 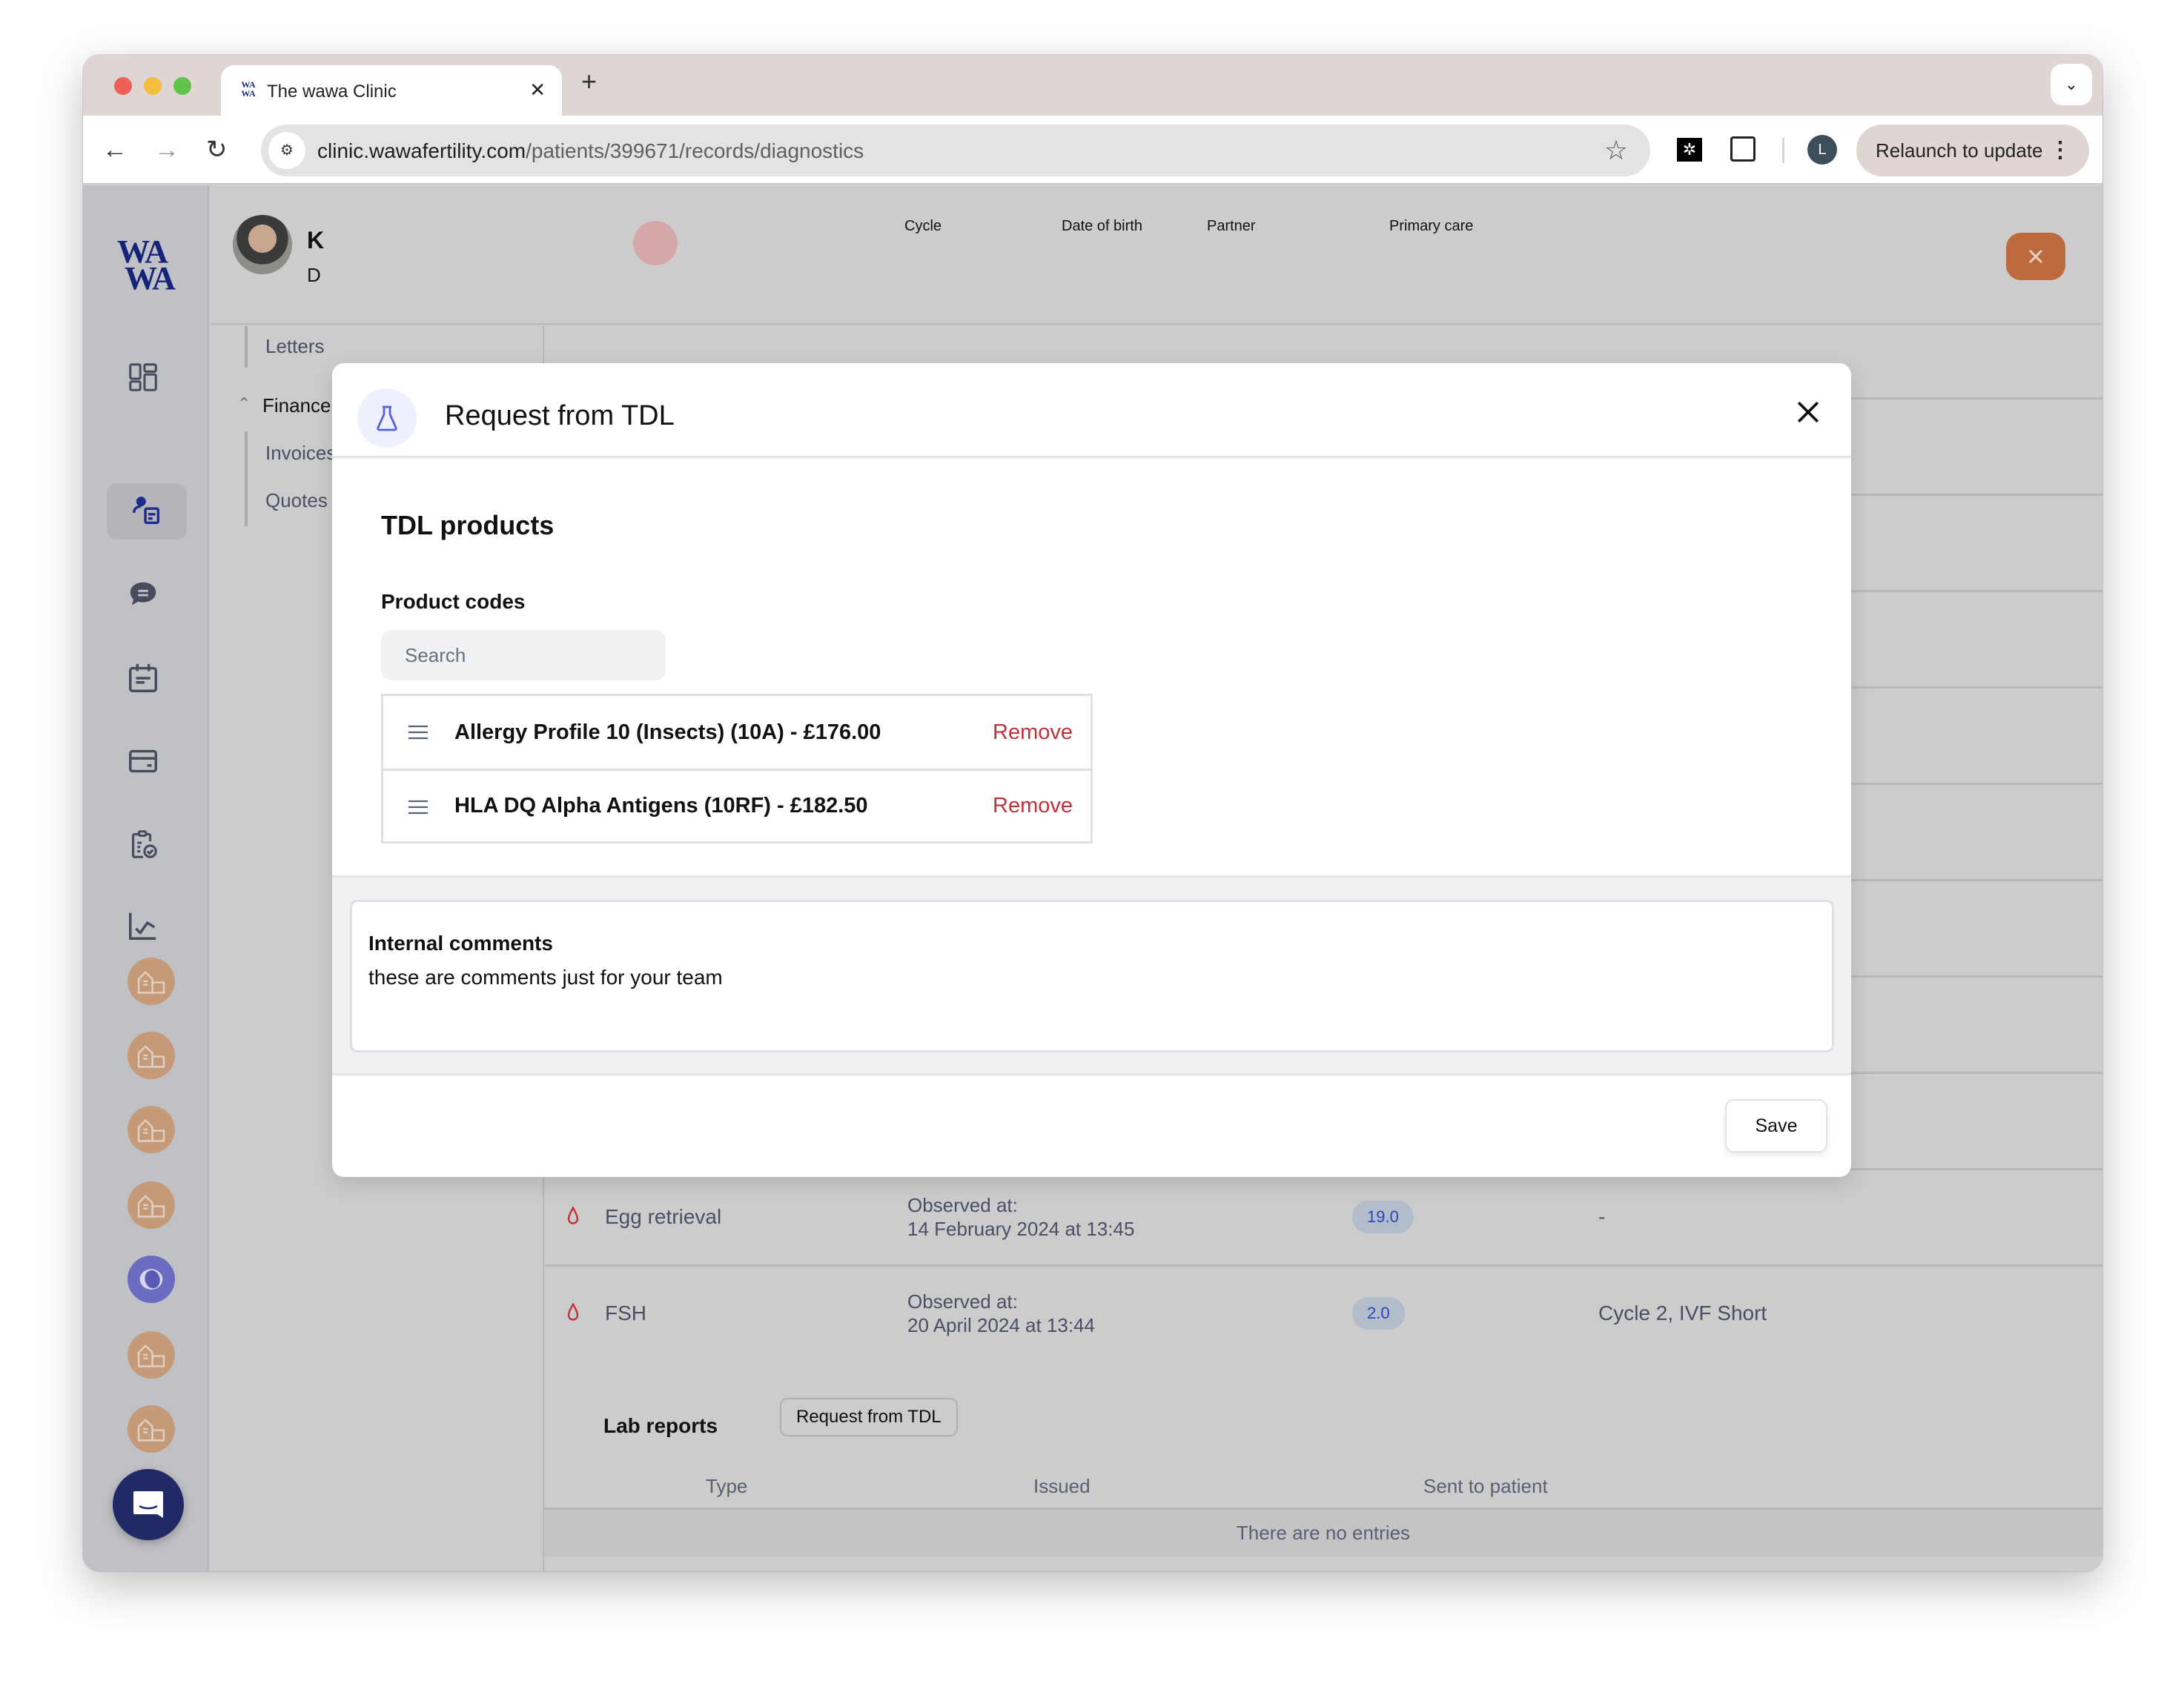 I want to click on header-label-primary-care: Primary care, so click(x=1432, y=226).